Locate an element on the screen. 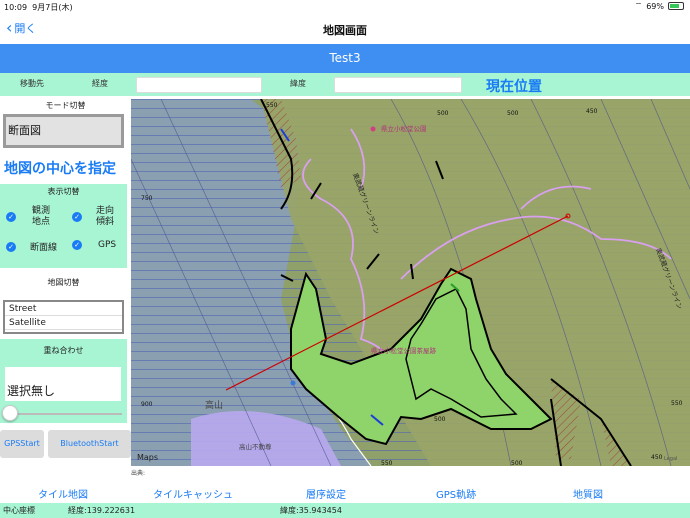  contour-label: 750 is located at coordinates (147, 198).